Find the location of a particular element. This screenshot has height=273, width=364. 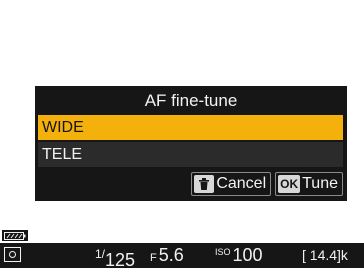

info-bar: 1/125 F 5.6 ISO 100 [ 14.4]k is located at coordinates (182, 256).